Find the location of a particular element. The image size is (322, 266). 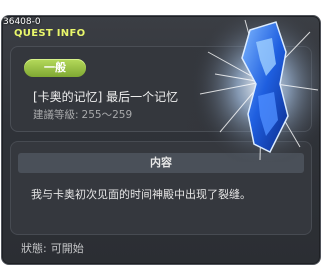

recommended-level: 建議等級: 255～259 is located at coordinates (84, 114).